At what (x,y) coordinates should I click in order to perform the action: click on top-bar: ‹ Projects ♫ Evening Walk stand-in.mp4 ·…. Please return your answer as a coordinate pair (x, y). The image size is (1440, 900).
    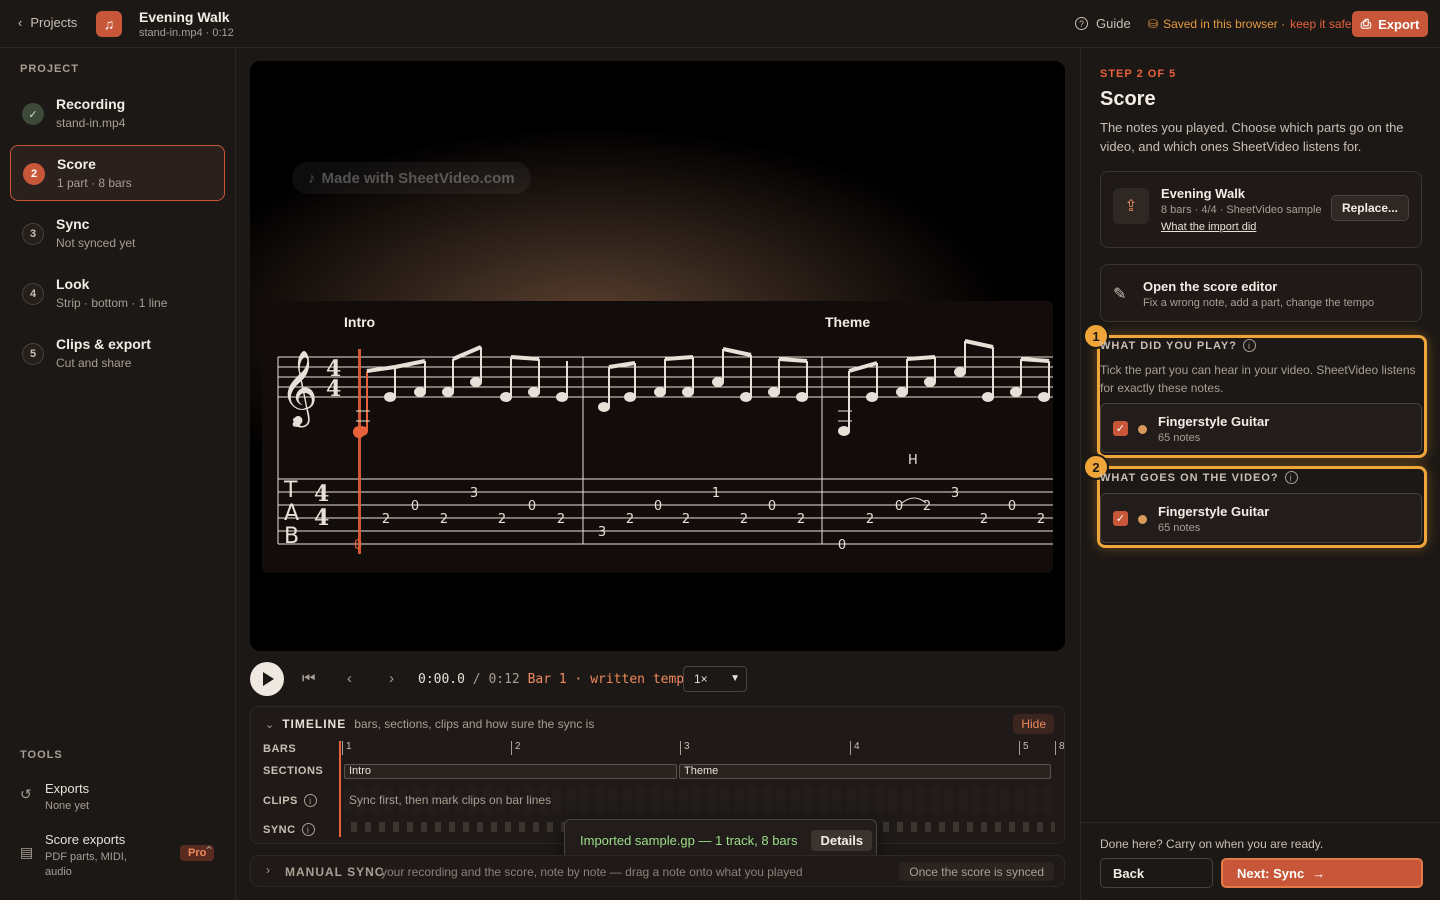
    Looking at the image, I should click on (720, 24).